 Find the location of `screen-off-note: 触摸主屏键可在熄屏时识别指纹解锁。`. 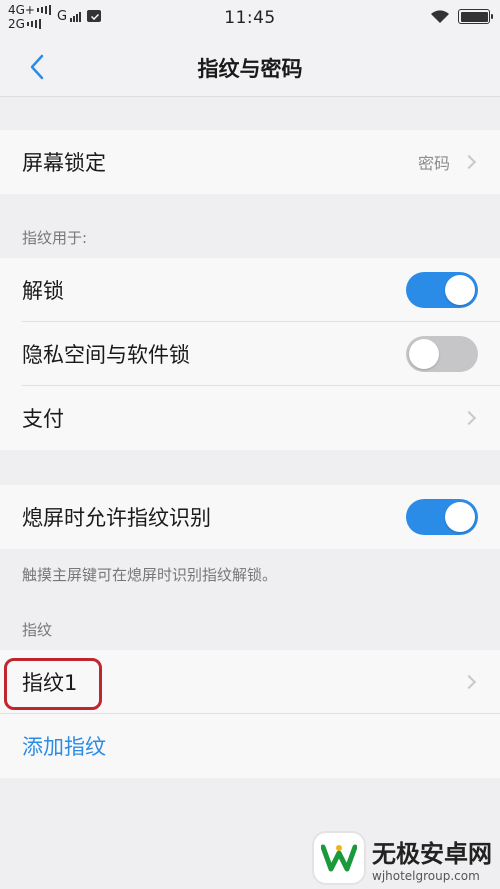

screen-off-note: 触摸主屏键可在熄屏时识别指纹解锁。 is located at coordinates (150, 574).